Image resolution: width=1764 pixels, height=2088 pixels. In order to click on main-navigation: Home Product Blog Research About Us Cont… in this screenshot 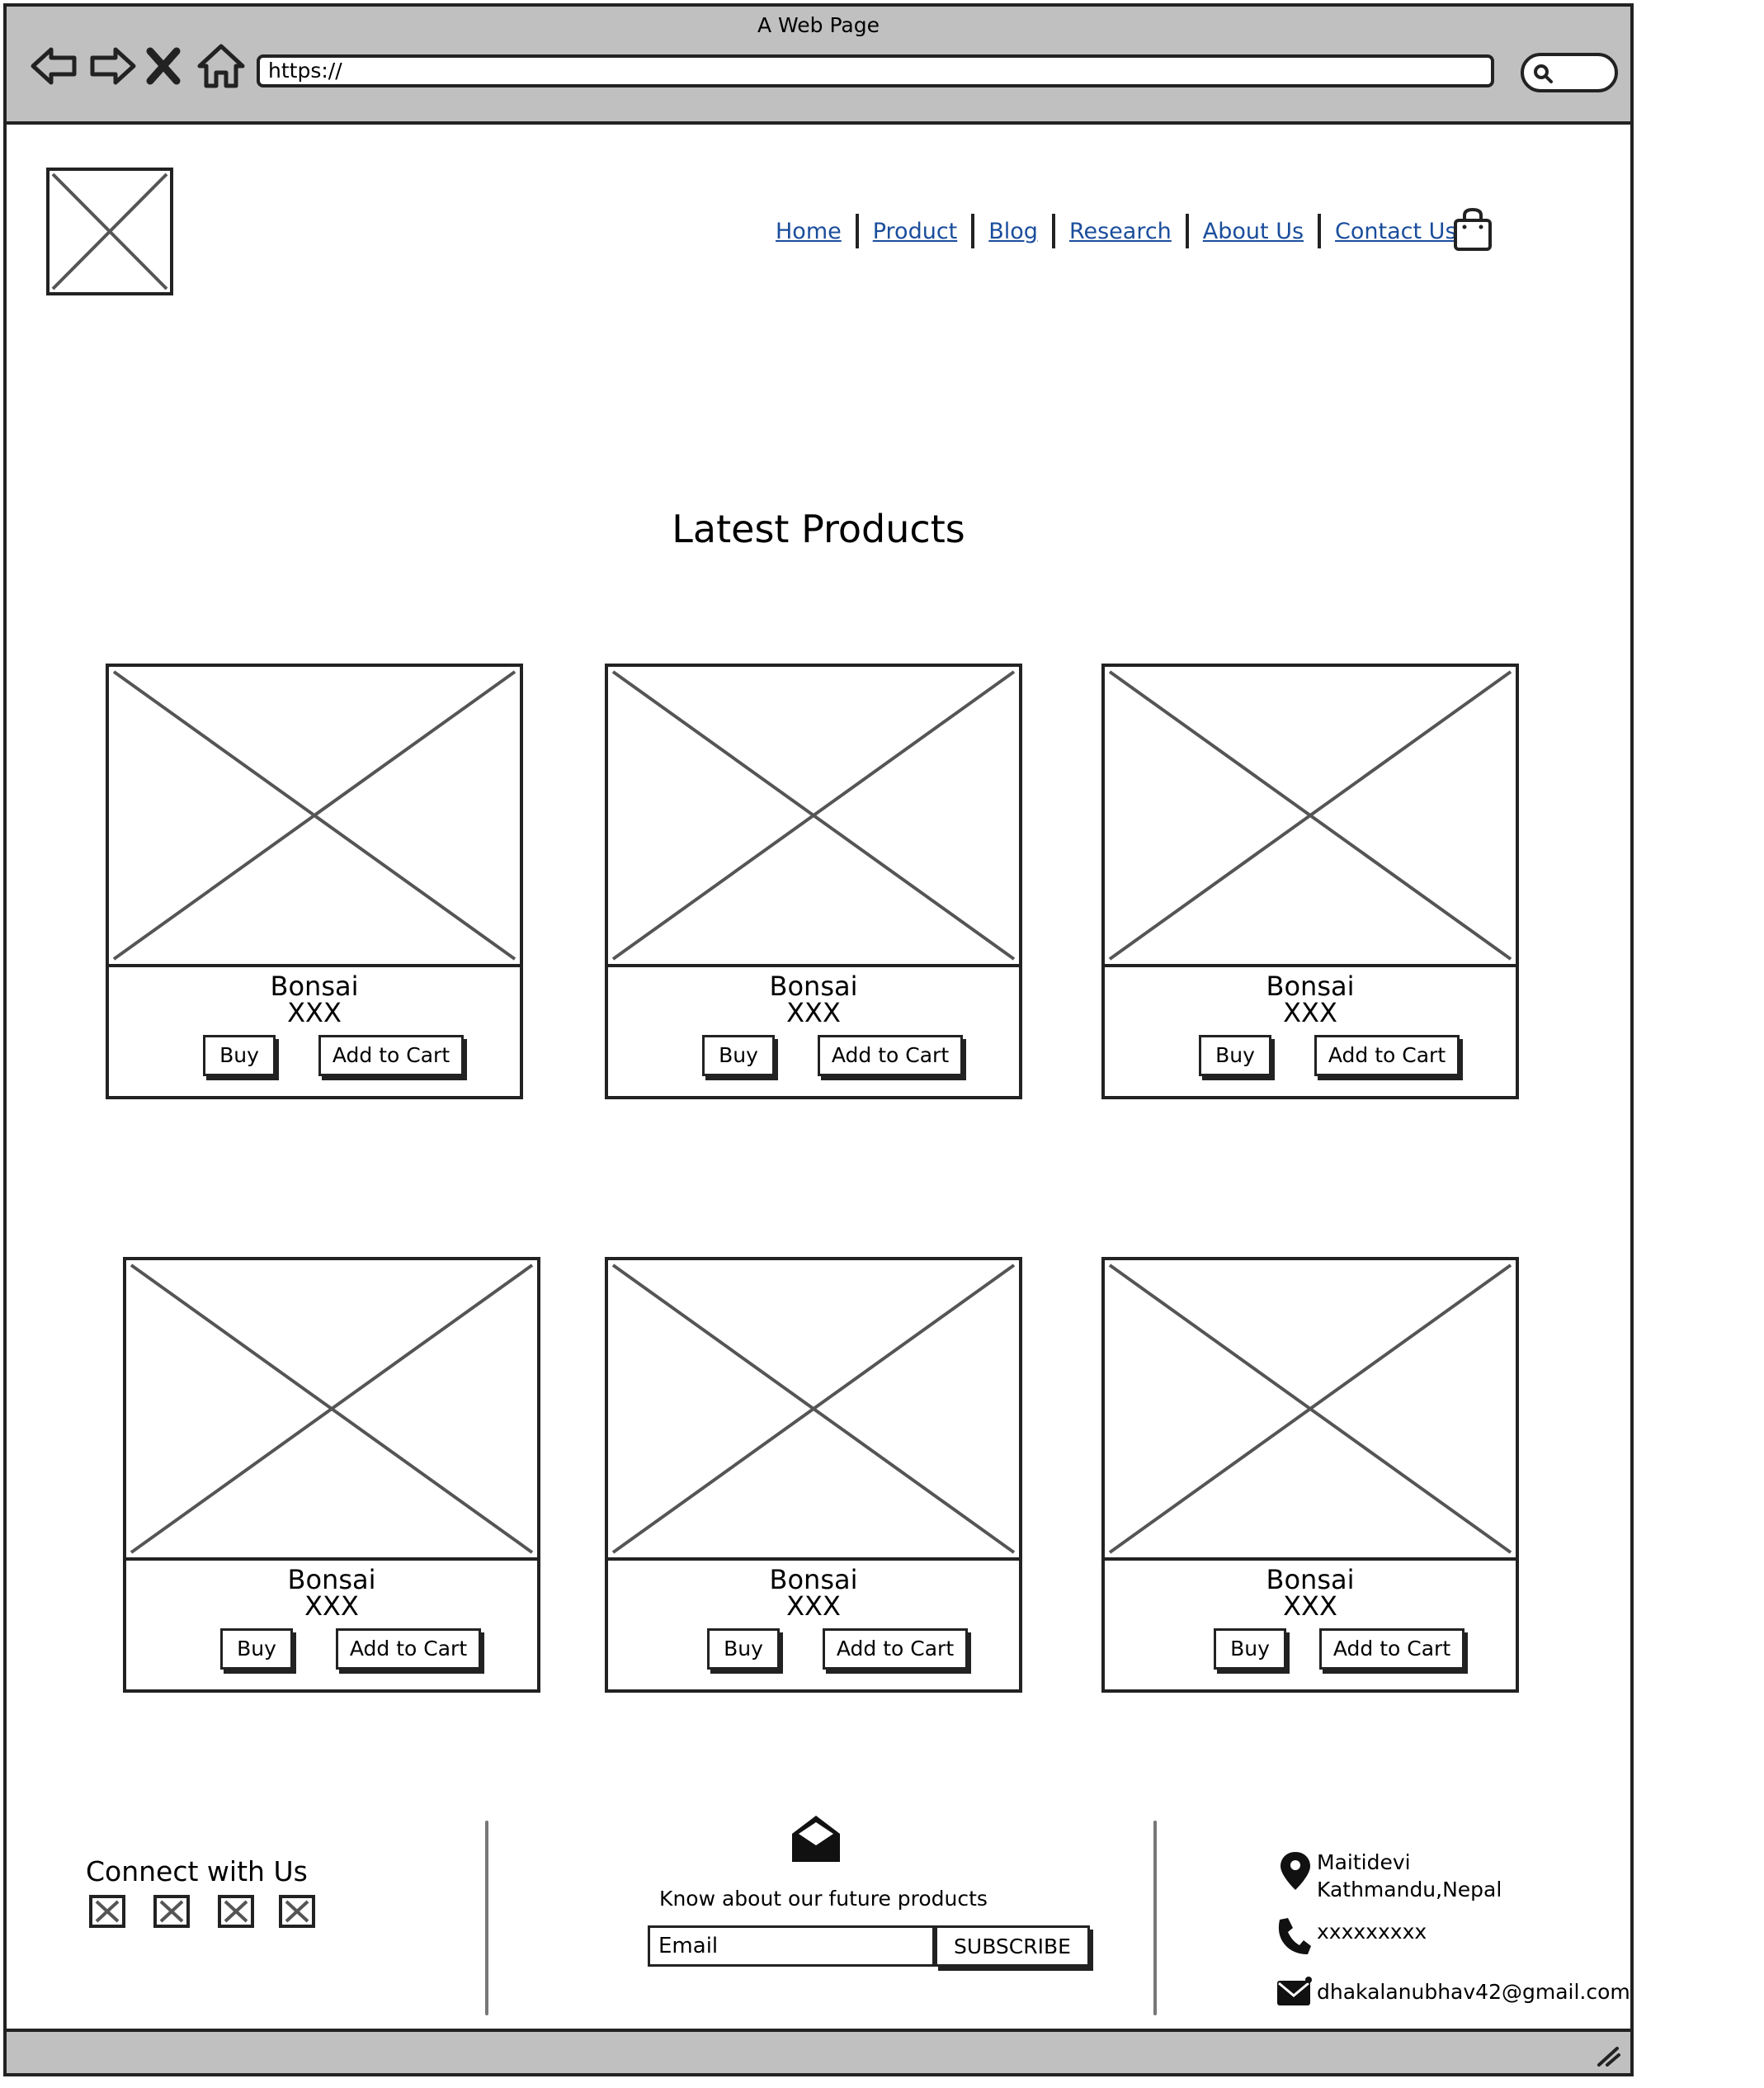, I will do `click(1116, 231)`.